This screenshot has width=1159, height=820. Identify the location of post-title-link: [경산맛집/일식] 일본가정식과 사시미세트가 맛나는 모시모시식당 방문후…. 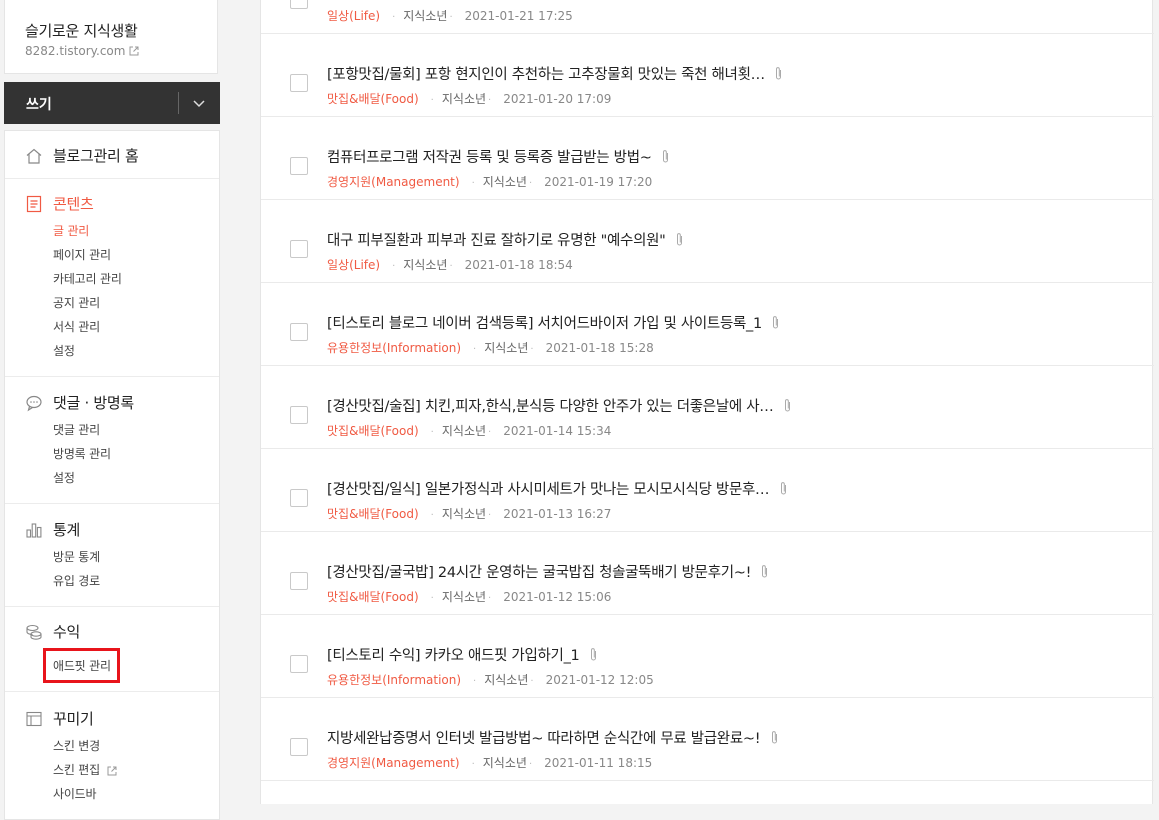
(557, 488).